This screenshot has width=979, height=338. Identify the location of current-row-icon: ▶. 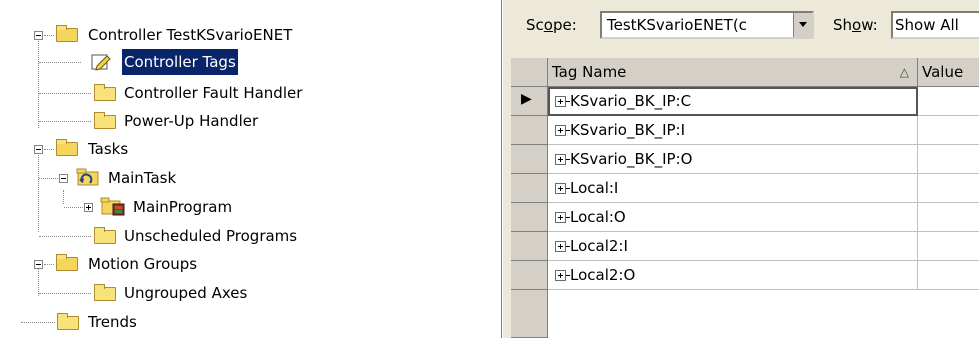
(526, 99).